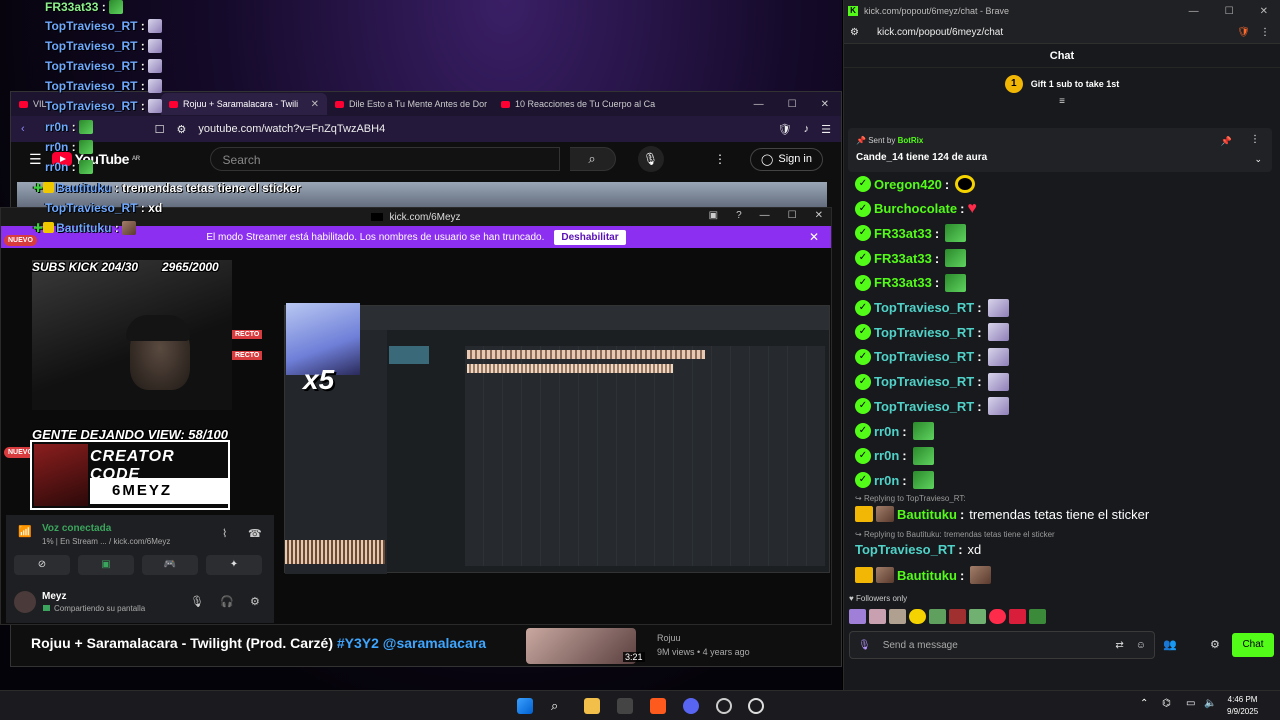  Describe the element at coordinates (739, 215) in the screenshot. I see `help-icon: ?` at that location.